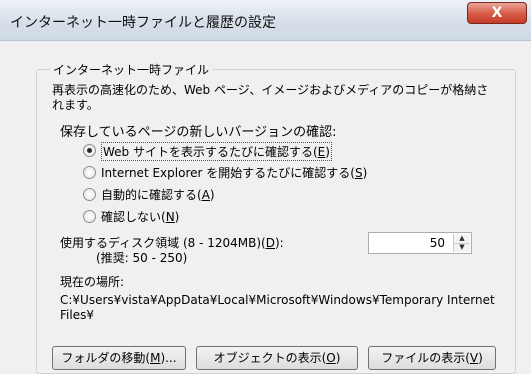 This screenshot has width=531, height=374. Describe the element at coordinates (462, 247) in the screenshot. I see `spin-down-arrow-icon: ▼` at that location.